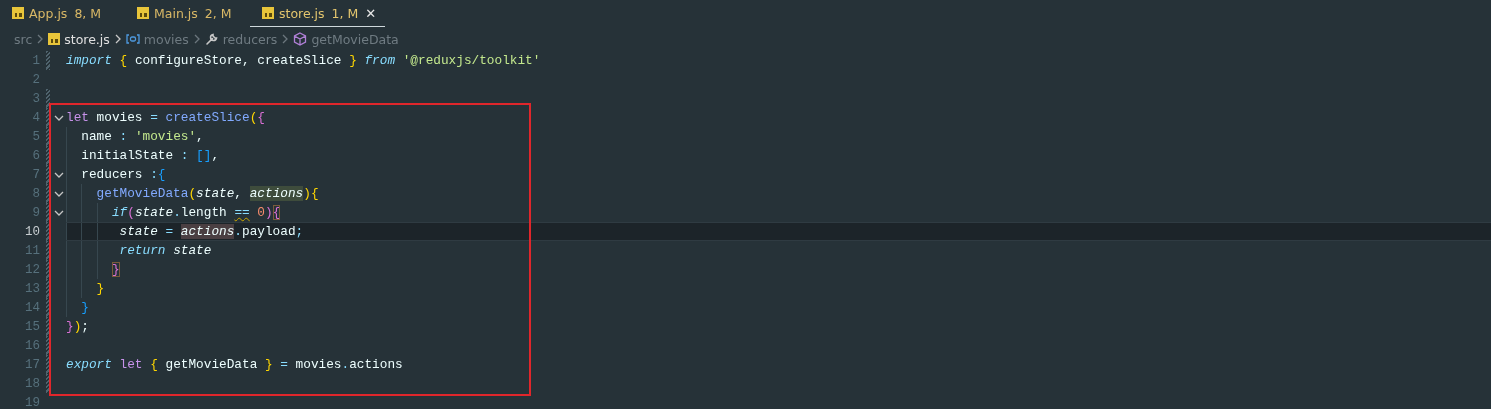 This screenshot has height=409, width=1491. I want to click on line-number: 5, so click(35, 136).